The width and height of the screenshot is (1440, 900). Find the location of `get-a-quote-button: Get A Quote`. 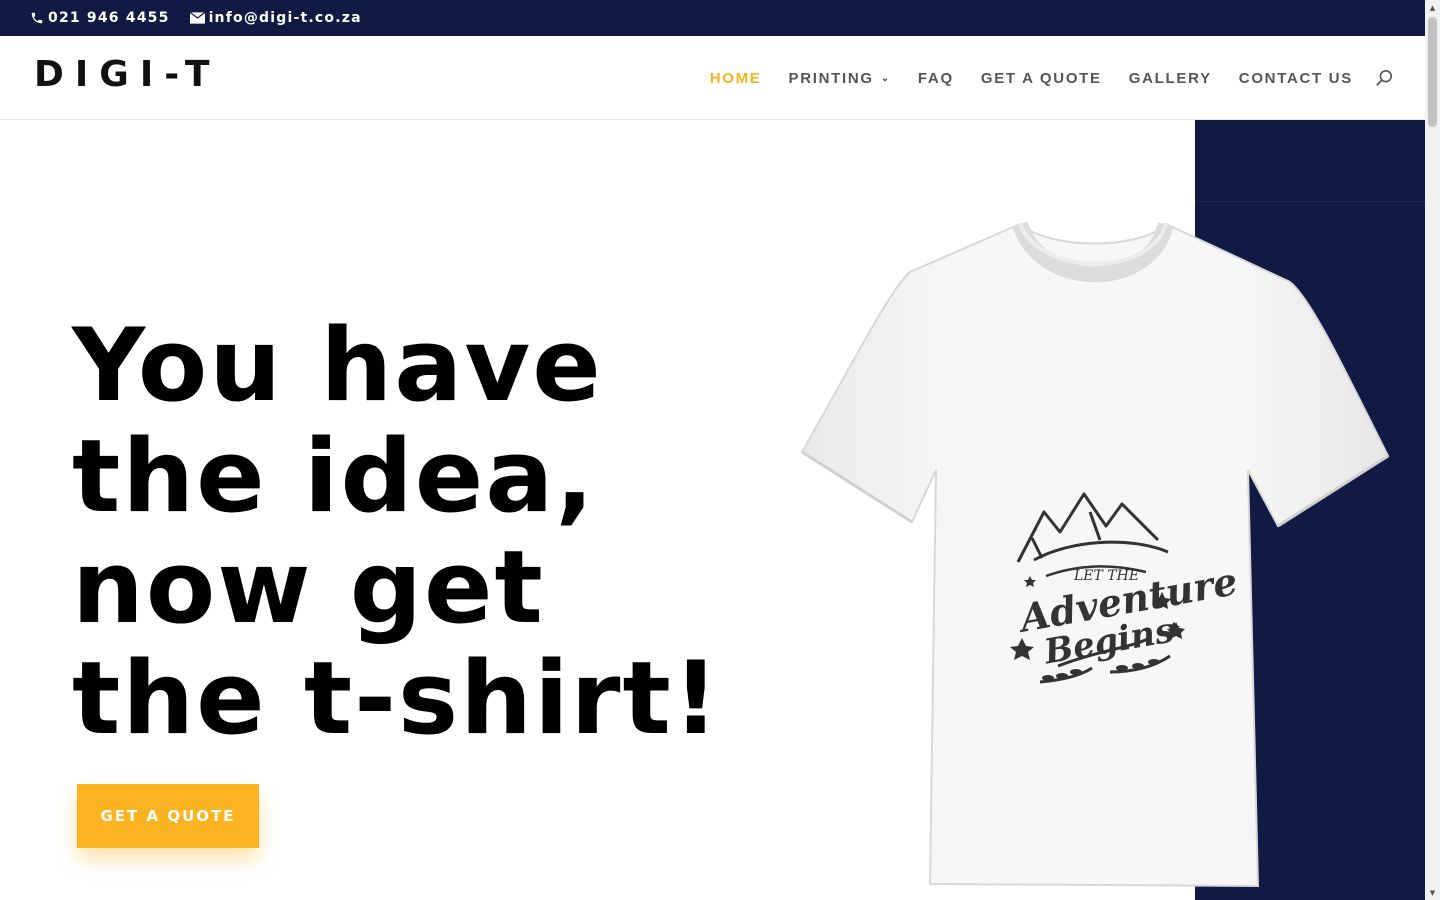

get-a-quote-button: Get A Quote is located at coordinates (168, 816).